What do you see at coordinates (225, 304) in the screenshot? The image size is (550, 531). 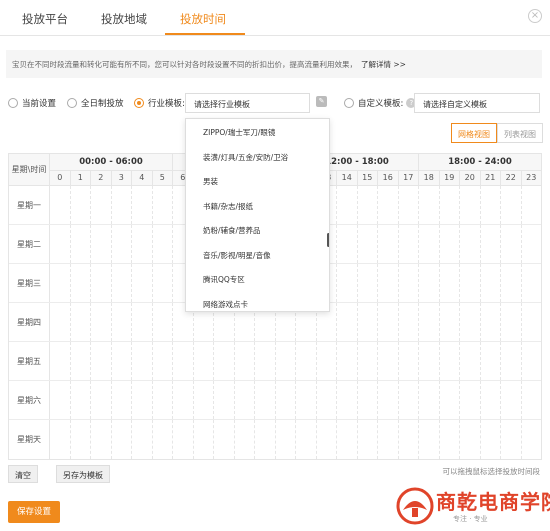 I see `dropdown-option: 网络游戏点卡` at bounding box center [225, 304].